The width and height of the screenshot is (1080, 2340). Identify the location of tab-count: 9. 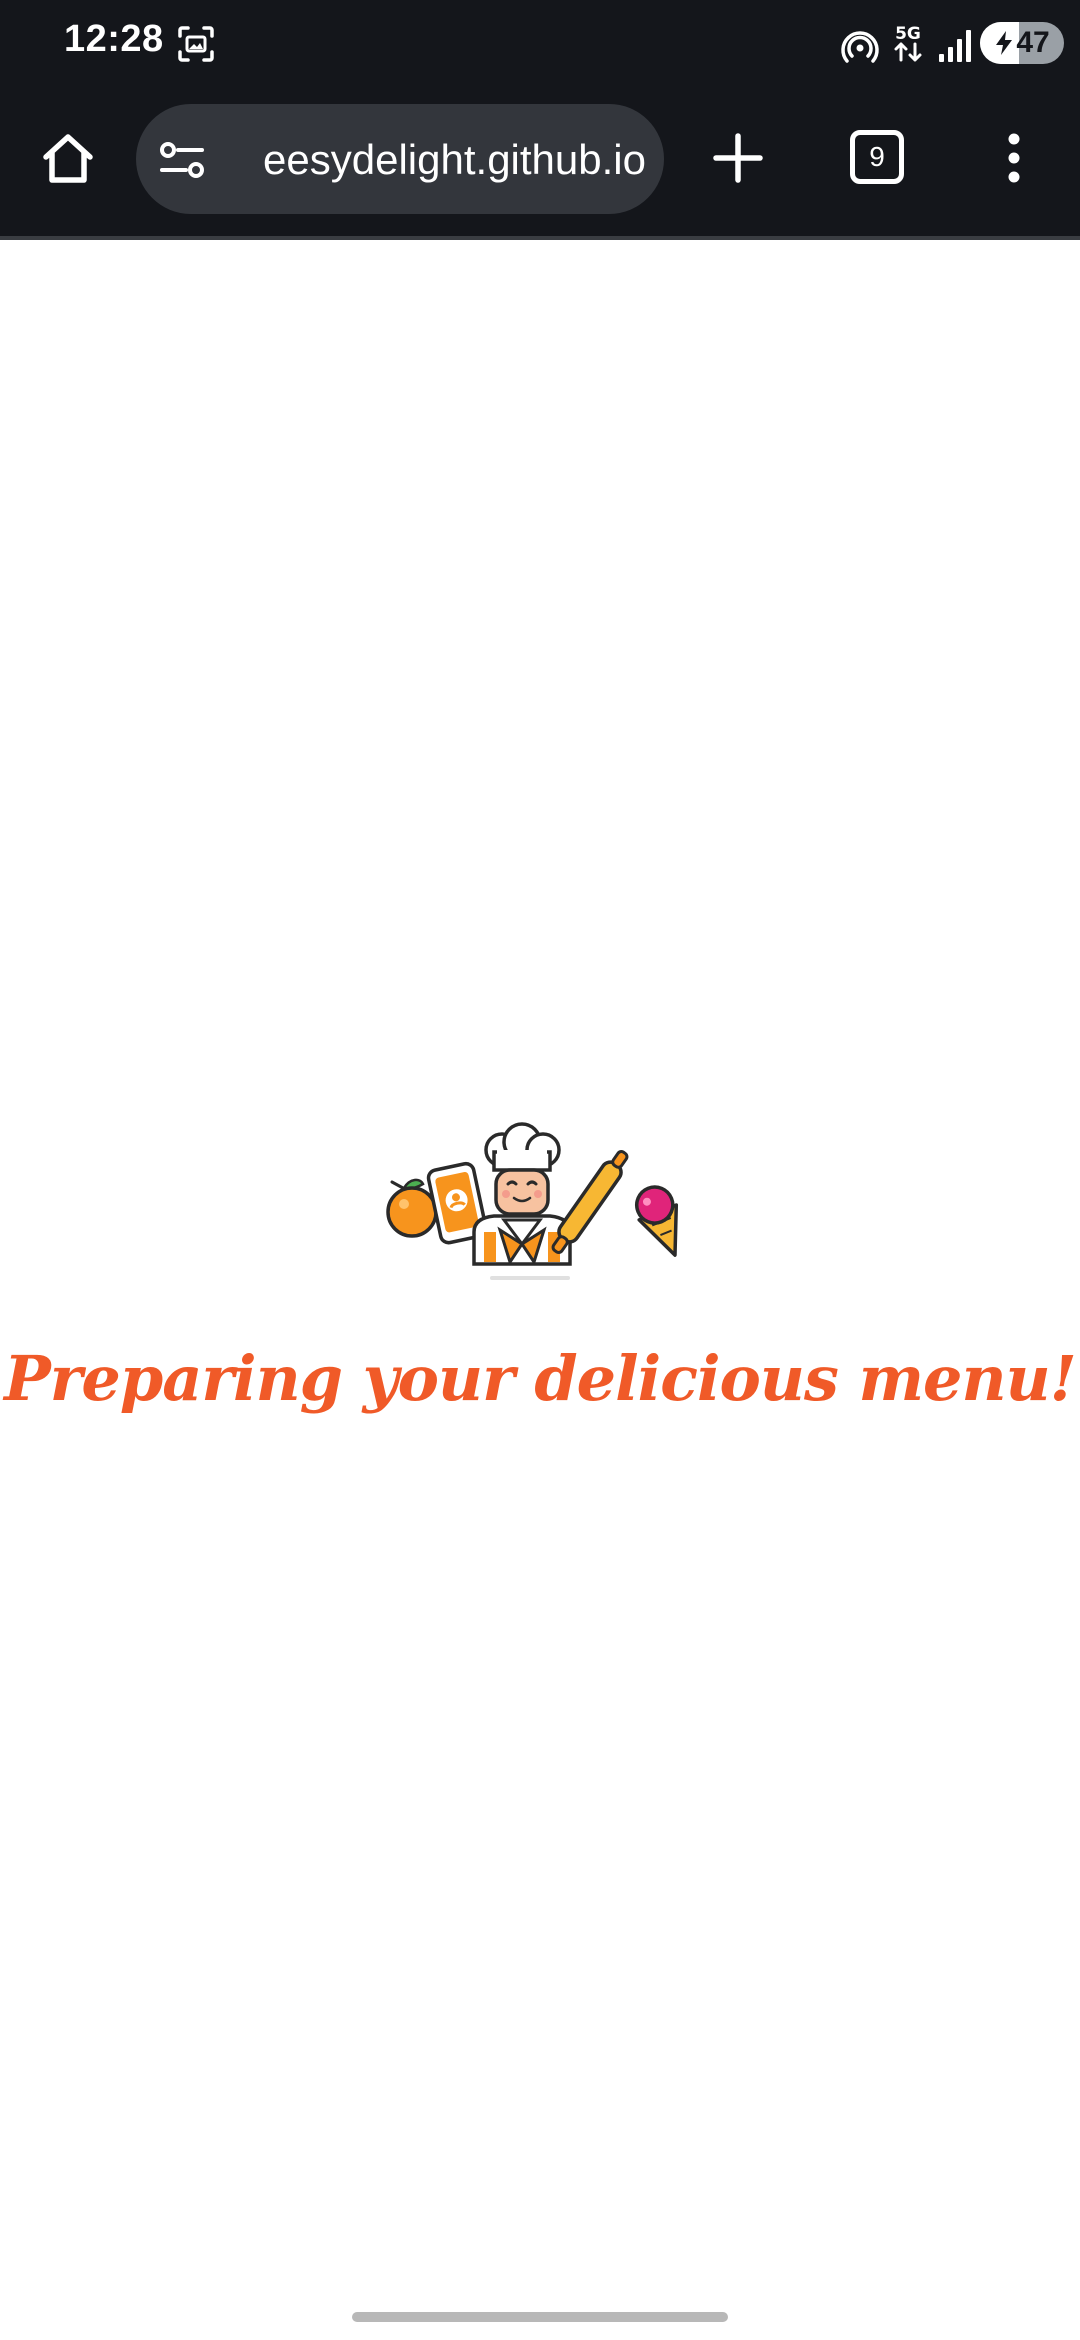
(877, 156).